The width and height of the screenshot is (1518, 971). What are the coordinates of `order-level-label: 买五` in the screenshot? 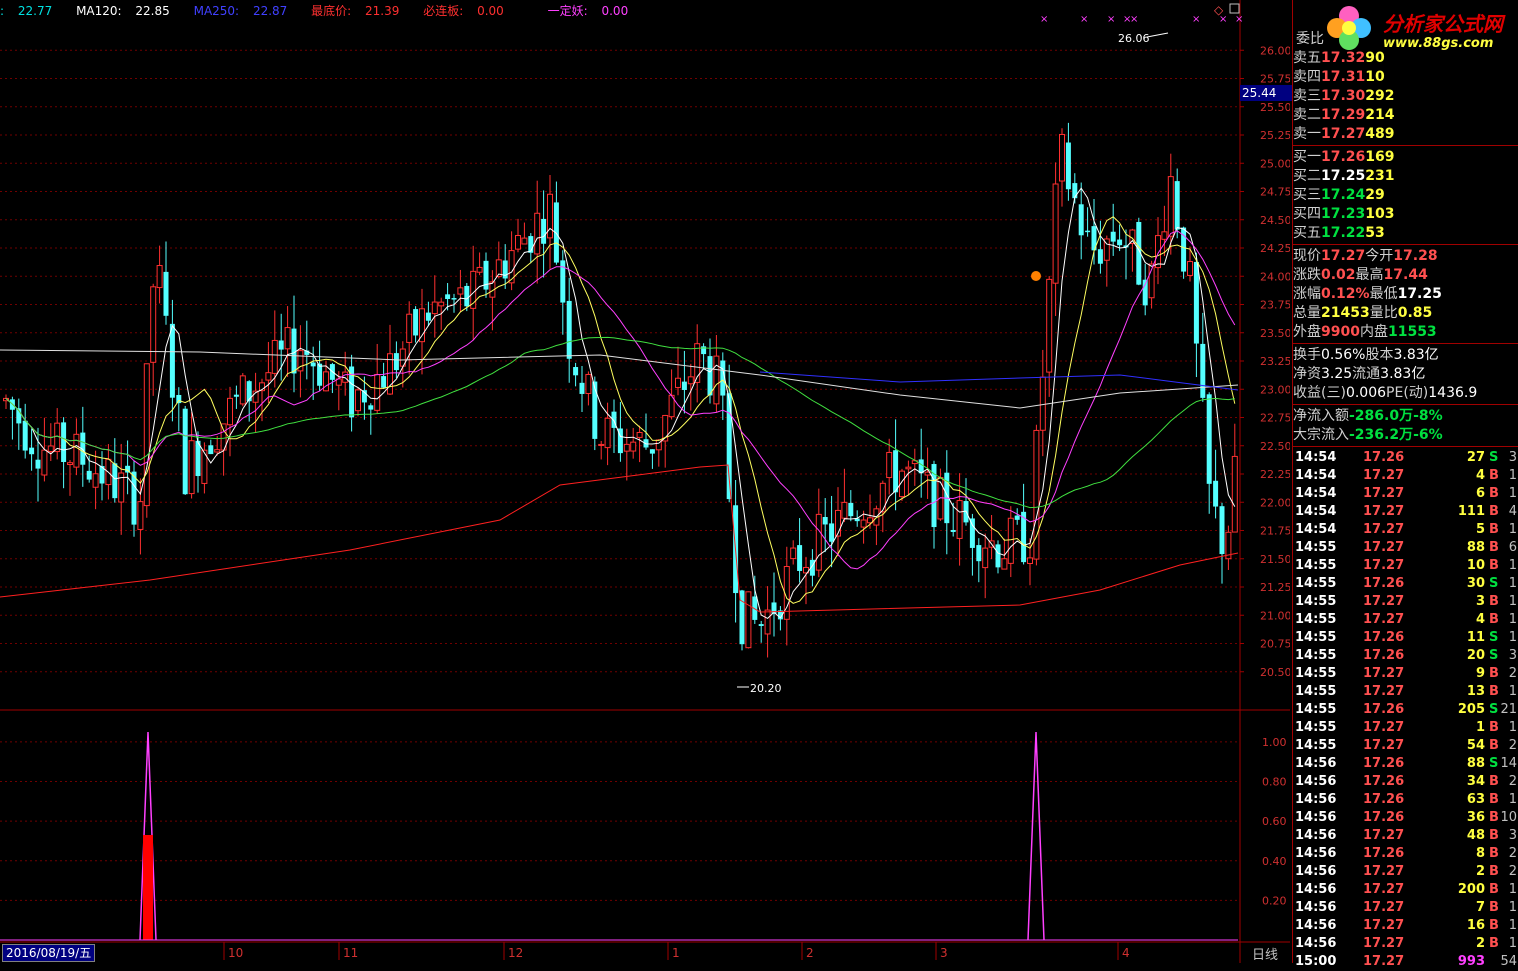 It's located at (1307, 233).